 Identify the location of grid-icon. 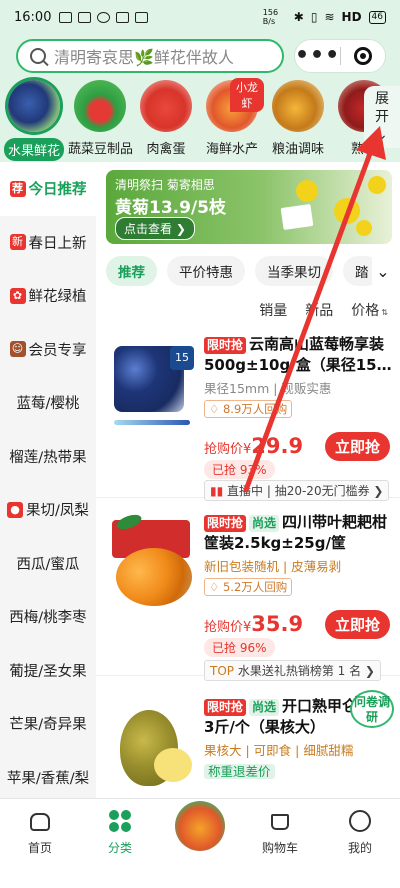
(120, 821).